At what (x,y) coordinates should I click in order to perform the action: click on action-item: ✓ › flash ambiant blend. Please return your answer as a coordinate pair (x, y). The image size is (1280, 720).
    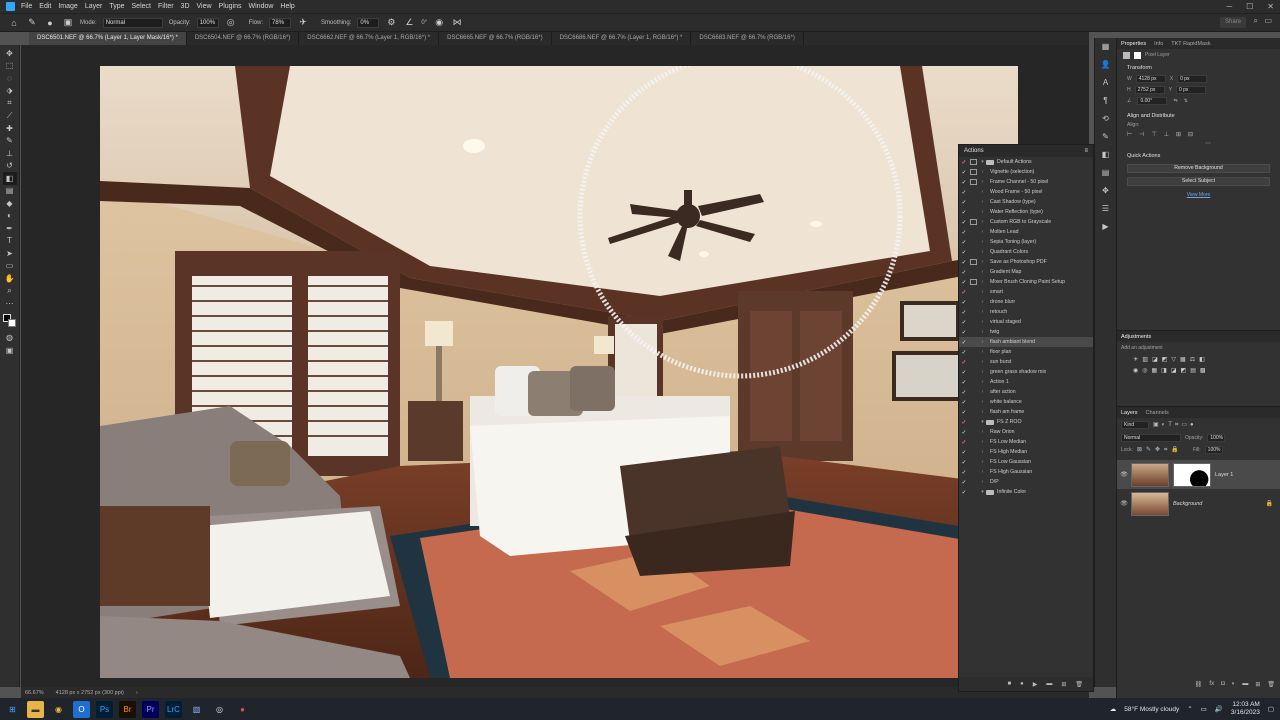
    Looking at the image, I should click on (1026, 342).